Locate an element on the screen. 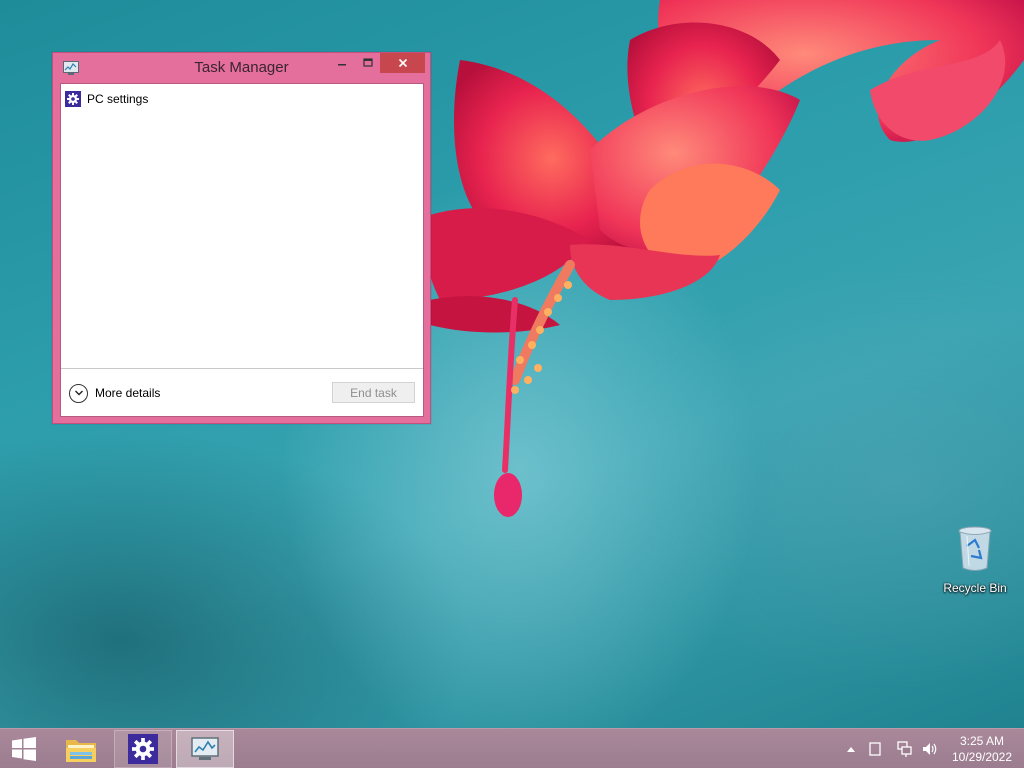 The image size is (1024, 768). folder-icon is located at coordinates (81, 751).